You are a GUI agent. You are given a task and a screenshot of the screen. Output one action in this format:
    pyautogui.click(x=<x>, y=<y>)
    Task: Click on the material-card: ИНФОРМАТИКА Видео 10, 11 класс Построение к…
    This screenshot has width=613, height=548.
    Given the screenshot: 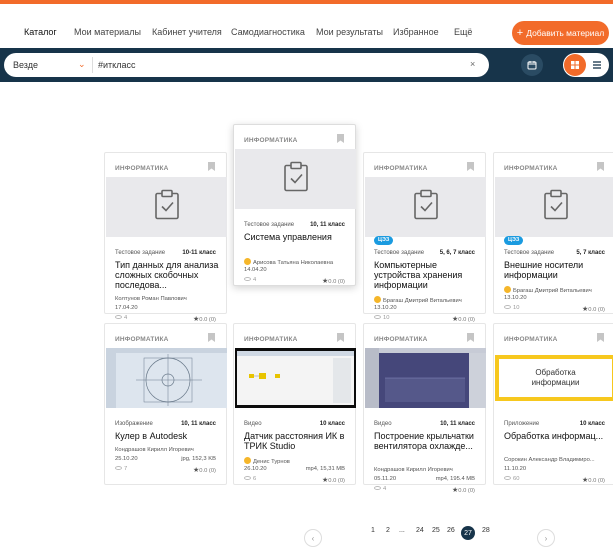 What is the action you would take?
    pyautogui.click(x=424, y=408)
    